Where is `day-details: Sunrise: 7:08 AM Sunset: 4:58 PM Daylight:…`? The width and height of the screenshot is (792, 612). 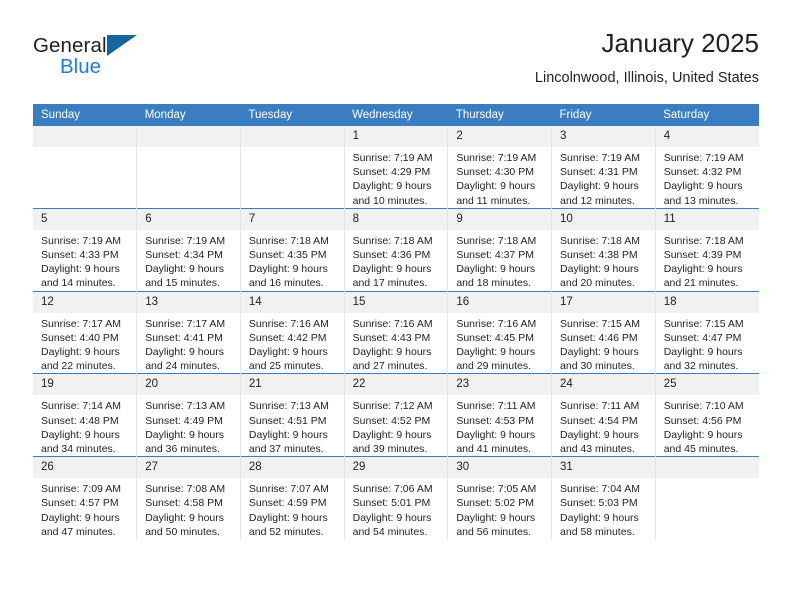
day-details: Sunrise: 7:08 AM Sunset: 4:58 PM Daylight:… is located at coordinates (188, 508).